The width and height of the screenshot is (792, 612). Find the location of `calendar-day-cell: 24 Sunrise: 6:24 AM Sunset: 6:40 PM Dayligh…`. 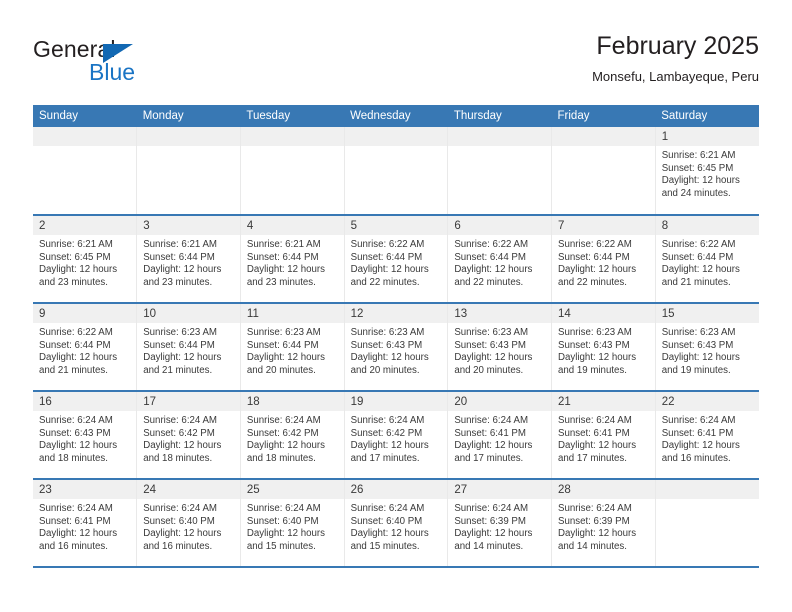

calendar-day-cell: 24 Sunrise: 6:24 AM Sunset: 6:40 PM Dayligh… is located at coordinates (188, 523).